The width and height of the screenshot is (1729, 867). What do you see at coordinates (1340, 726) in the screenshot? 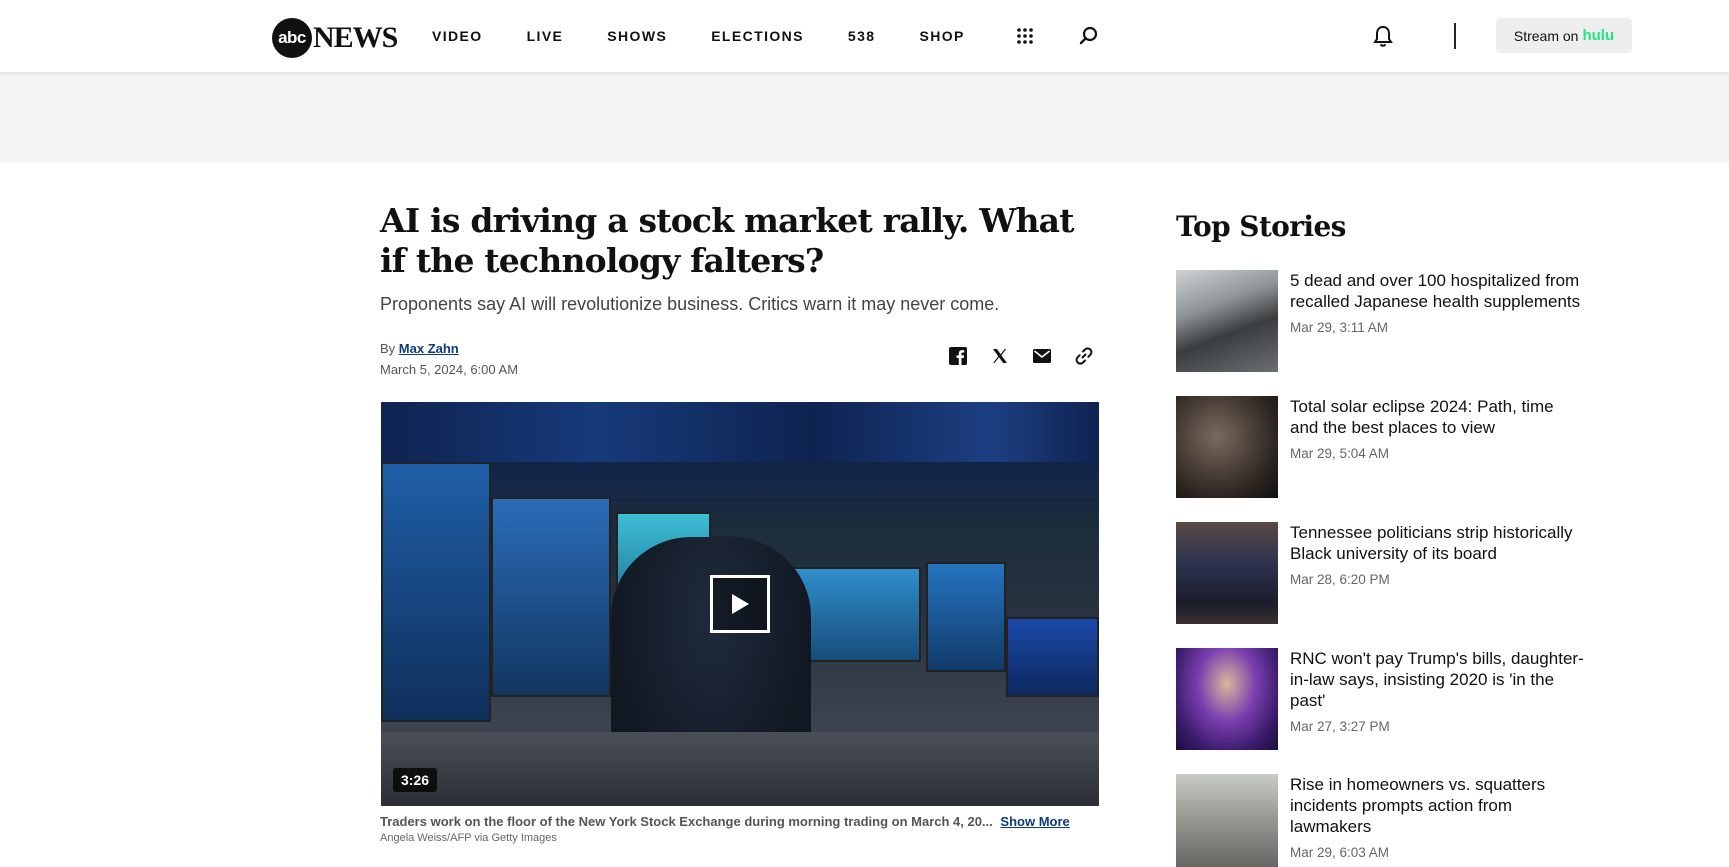
I see `story-date: Mar 27, 3:27 PM` at bounding box center [1340, 726].